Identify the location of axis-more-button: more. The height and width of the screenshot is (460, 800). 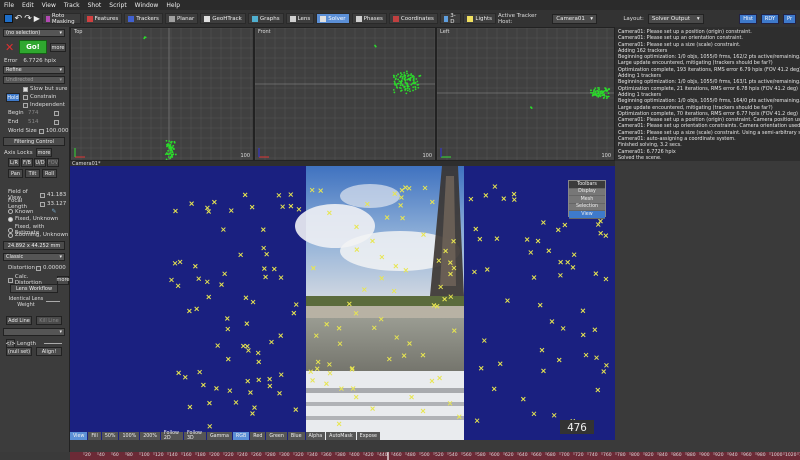
(44, 152).